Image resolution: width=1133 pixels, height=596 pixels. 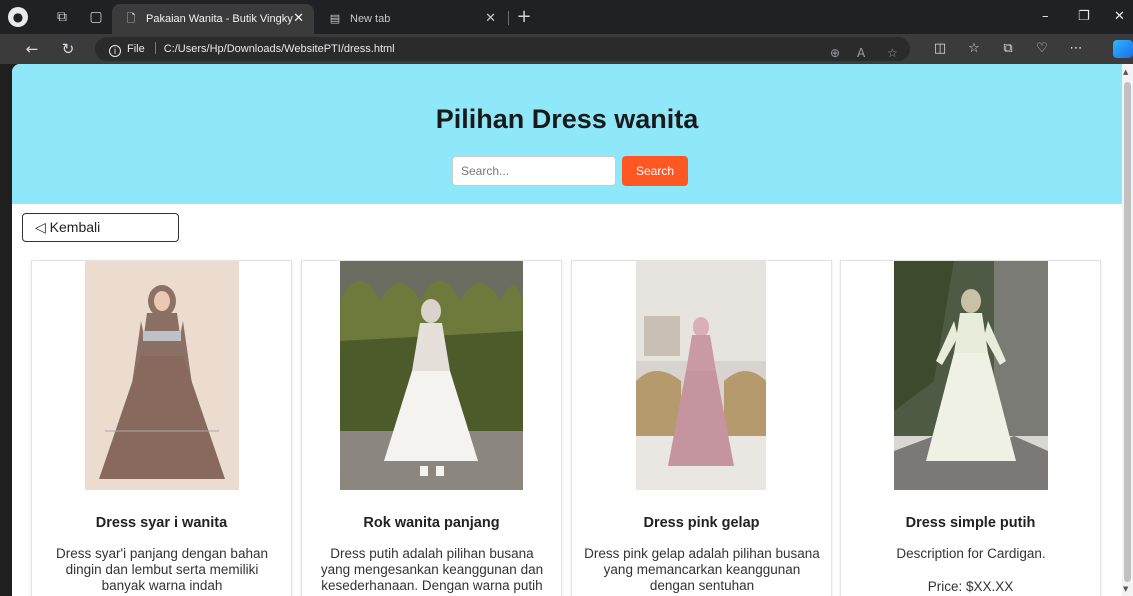 What do you see at coordinates (970, 523) in the screenshot?
I see `product-title: Dress simple putih` at bounding box center [970, 523].